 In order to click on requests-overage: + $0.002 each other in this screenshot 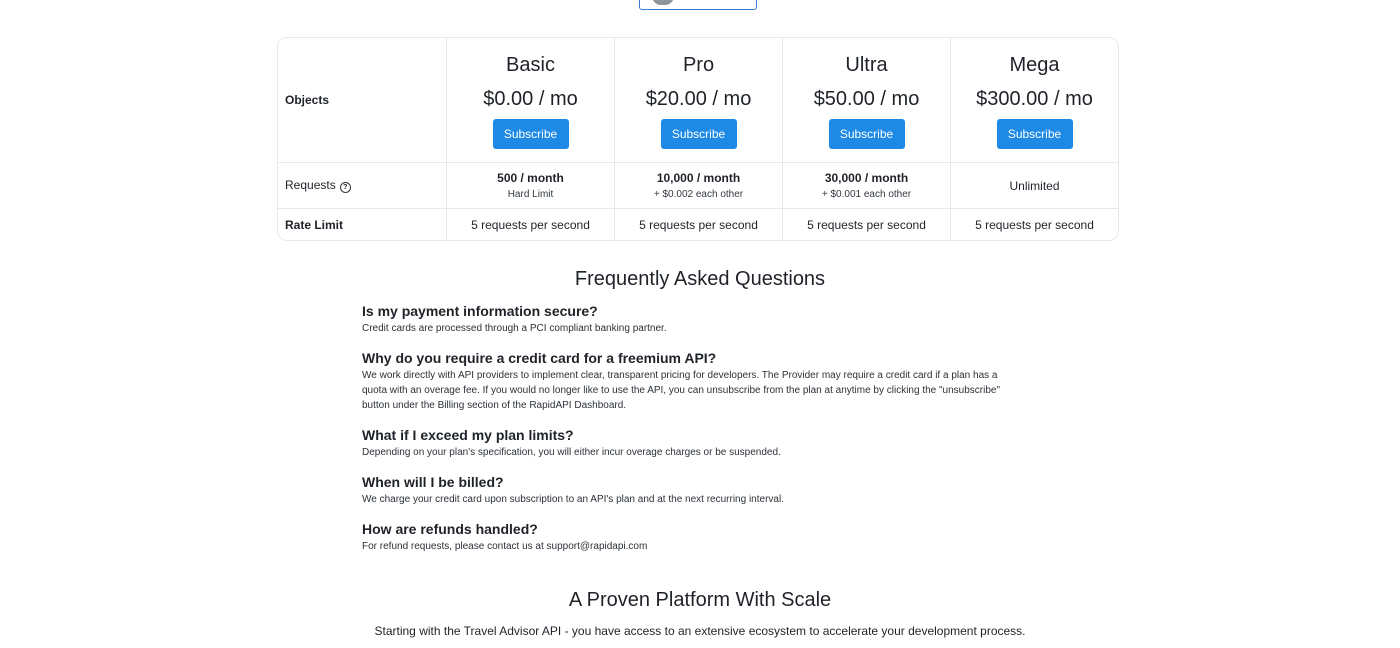, I will do `click(698, 194)`.